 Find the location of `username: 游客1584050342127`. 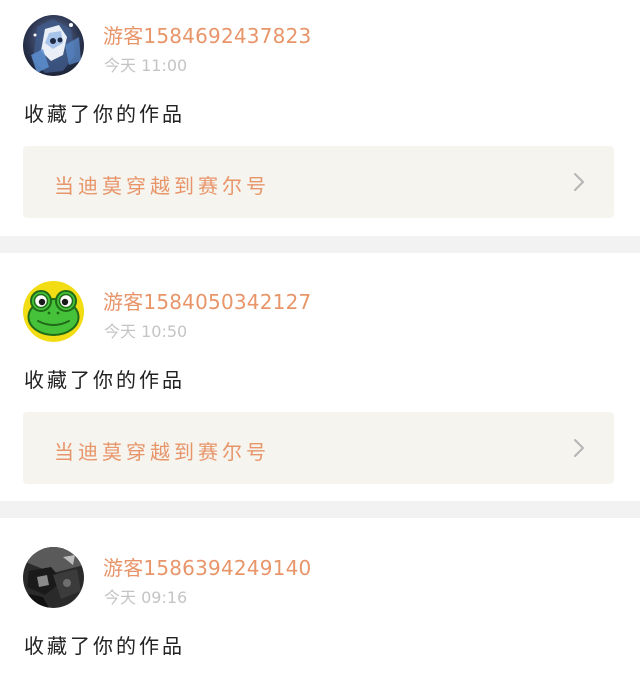

username: 游客1584050342127 is located at coordinates (207, 300).